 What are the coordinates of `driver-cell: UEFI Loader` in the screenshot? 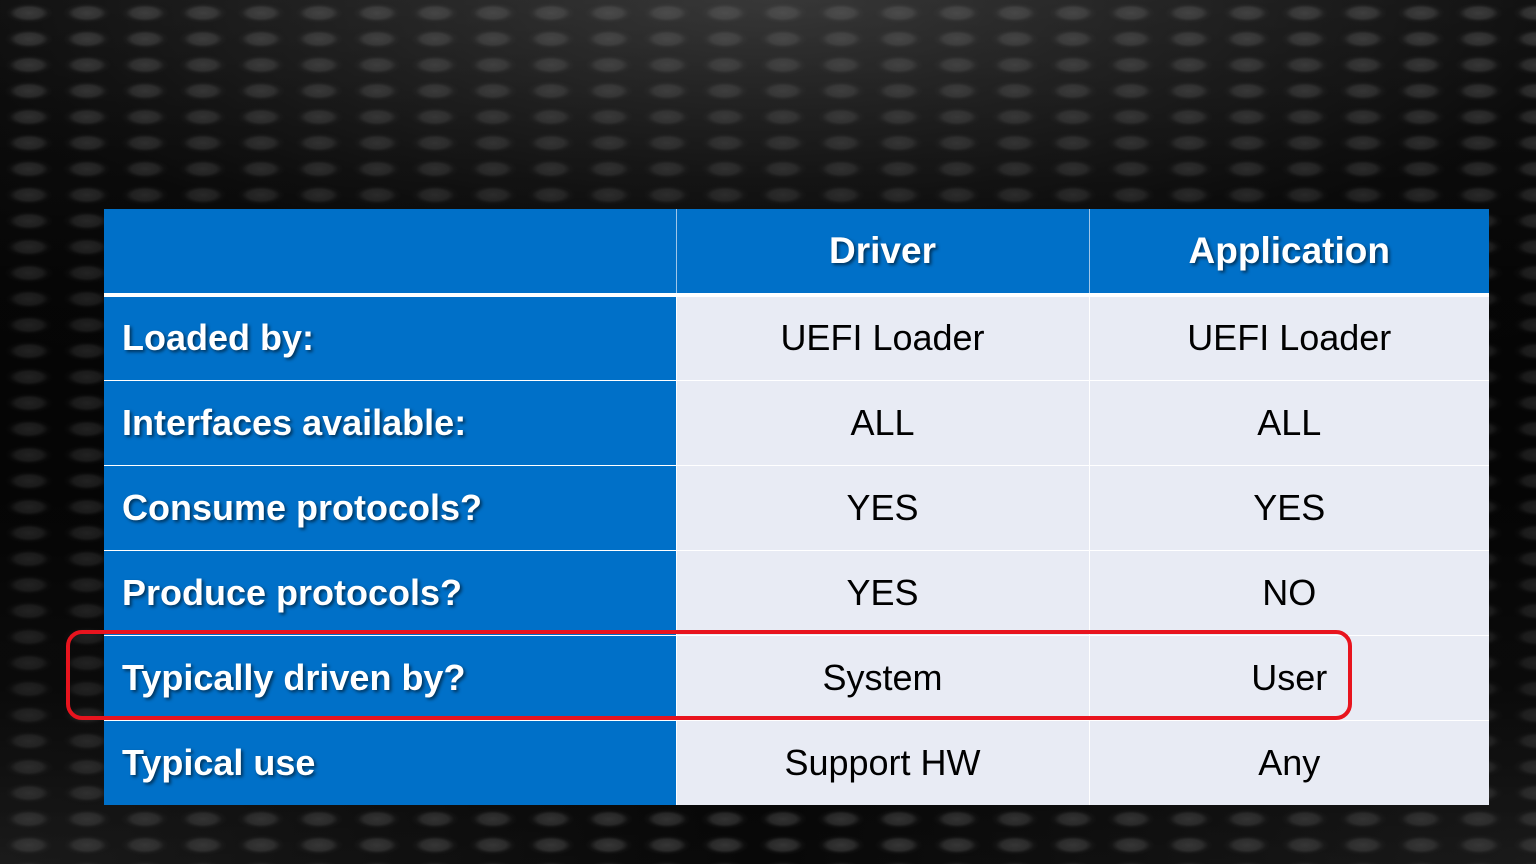 It's located at (882, 337).